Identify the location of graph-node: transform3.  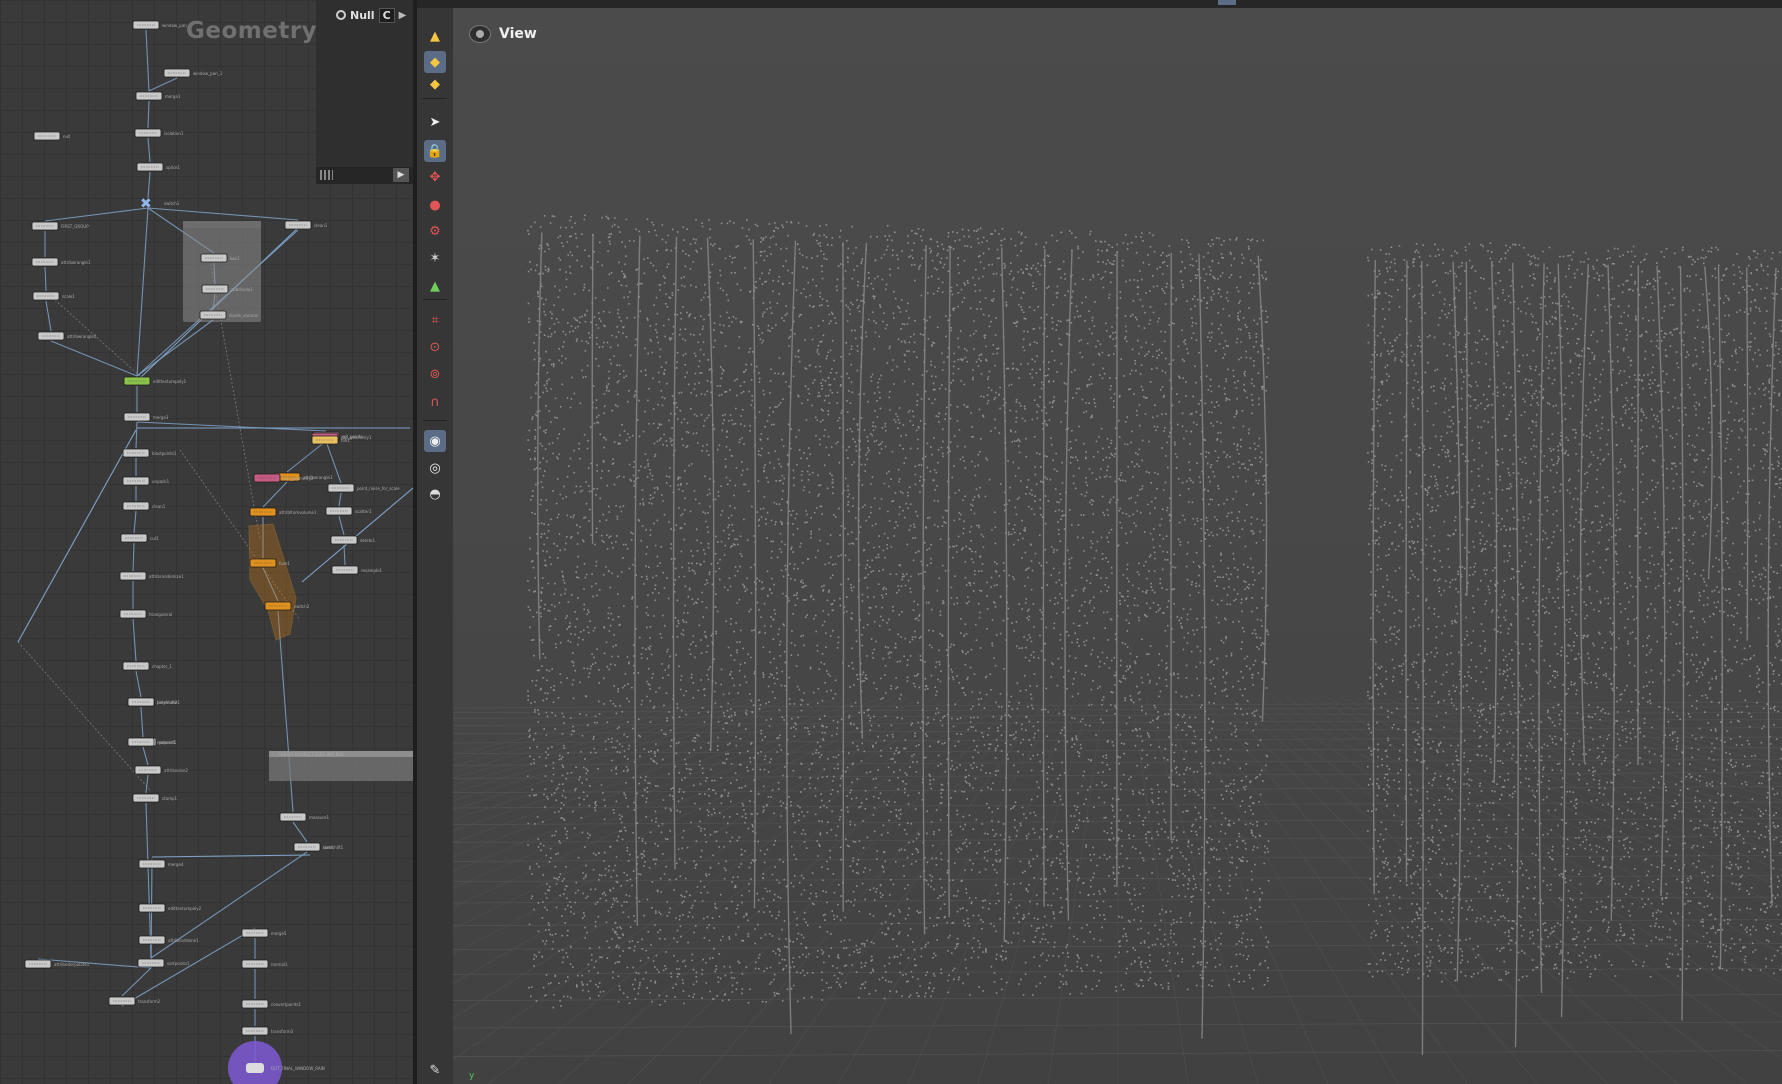
(267, 1031).